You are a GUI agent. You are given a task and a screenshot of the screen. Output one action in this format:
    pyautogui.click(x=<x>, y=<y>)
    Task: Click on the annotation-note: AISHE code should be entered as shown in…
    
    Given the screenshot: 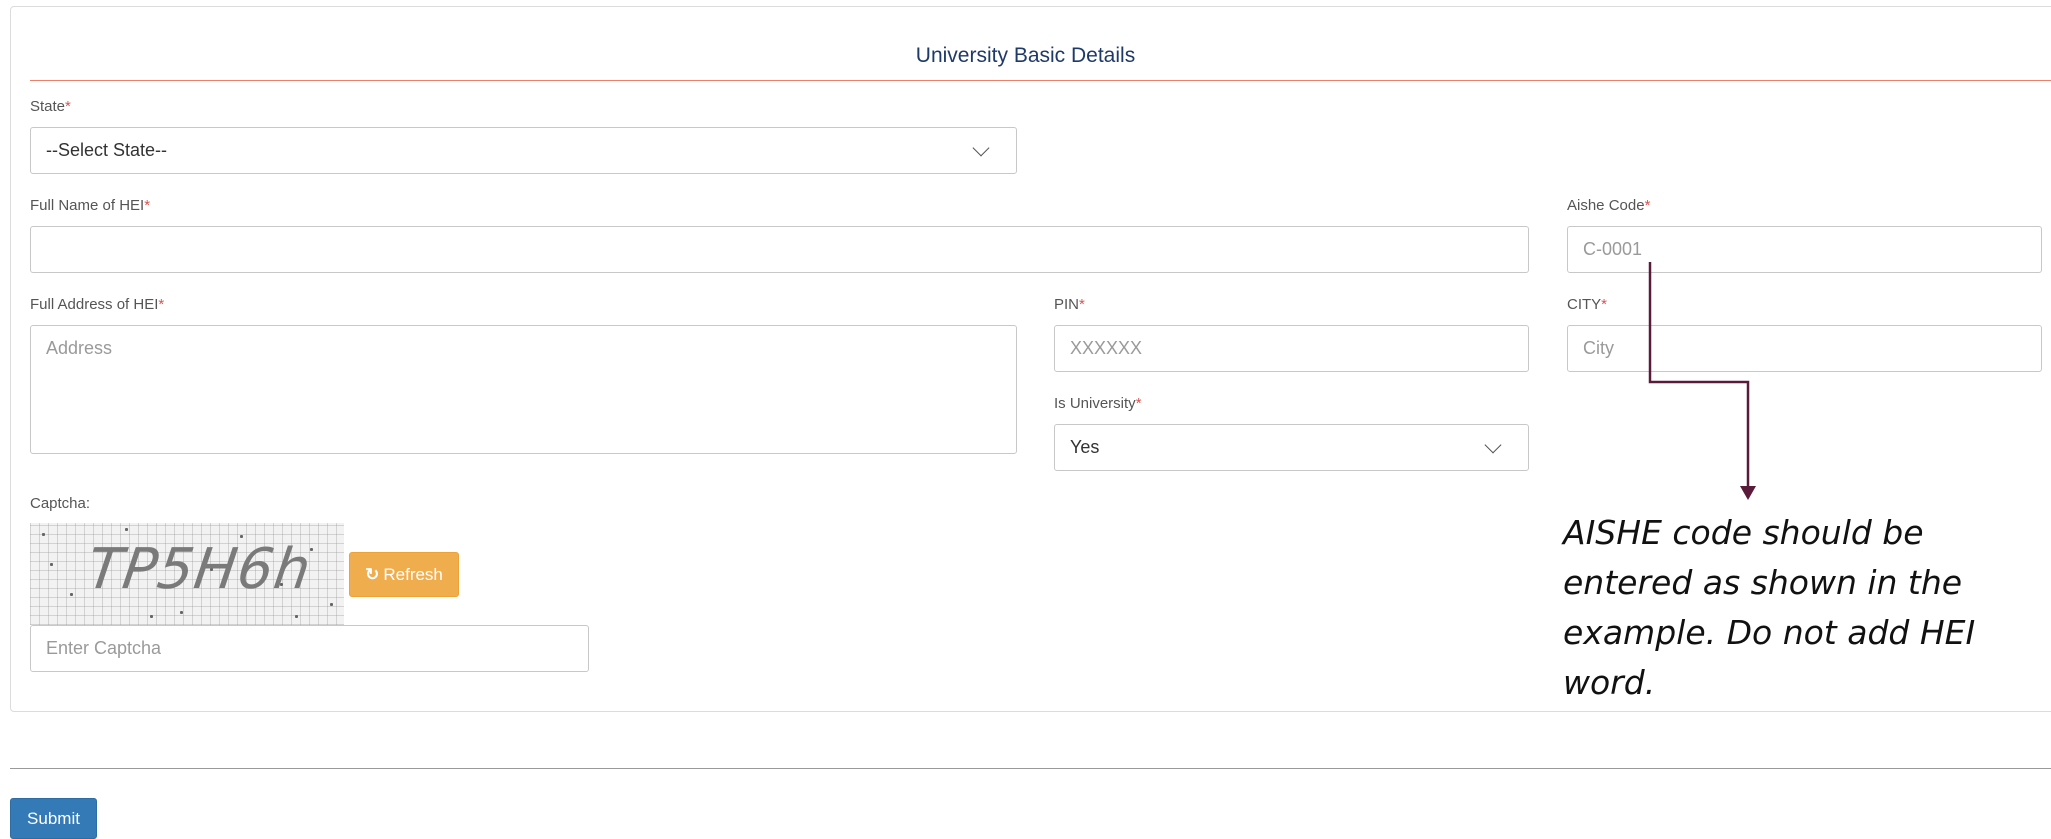 What is the action you would take?
    pyautogui.click(x=1769, y=607)
    